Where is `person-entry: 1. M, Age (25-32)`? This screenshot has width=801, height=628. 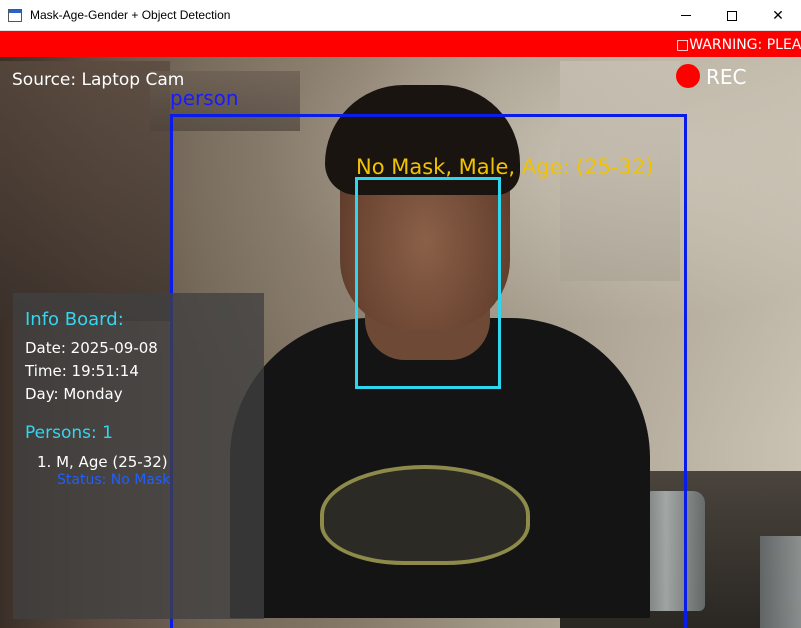
person-entry: 1. M, Age (25-32) is located at coordinates (102, 462).